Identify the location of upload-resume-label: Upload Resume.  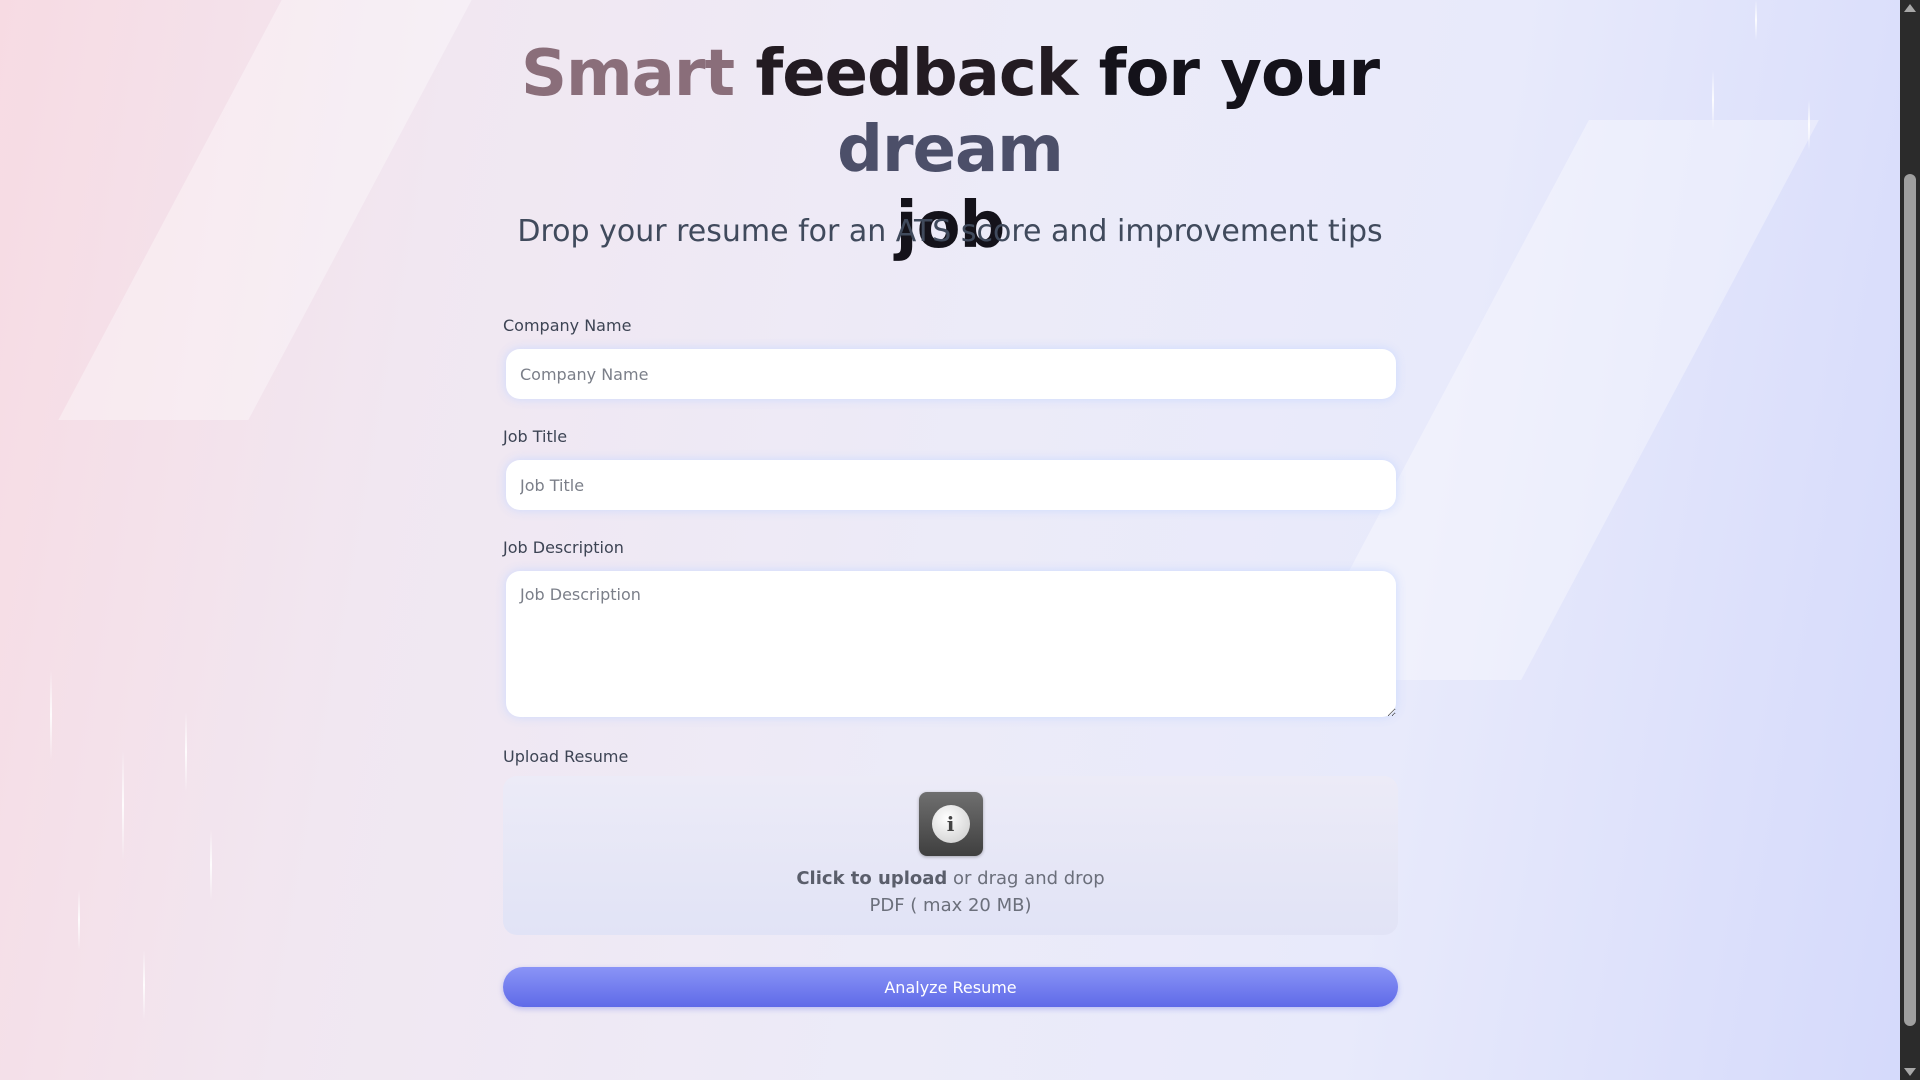
(566, 756).